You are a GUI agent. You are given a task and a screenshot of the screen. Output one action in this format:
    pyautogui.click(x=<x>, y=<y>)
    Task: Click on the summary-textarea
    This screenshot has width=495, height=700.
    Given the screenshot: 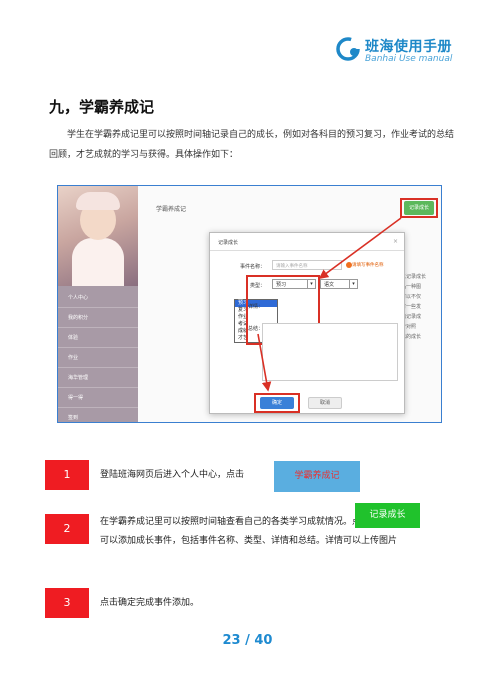 What is the action you would take?
    pyautogui.click(x=330, y=352)
    